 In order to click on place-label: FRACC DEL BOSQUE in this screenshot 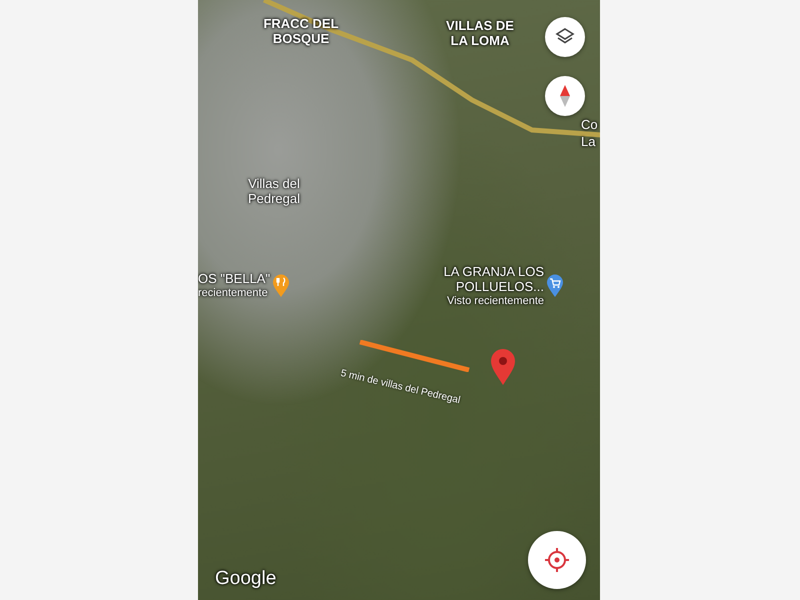, I will do `click(301, 31)`.